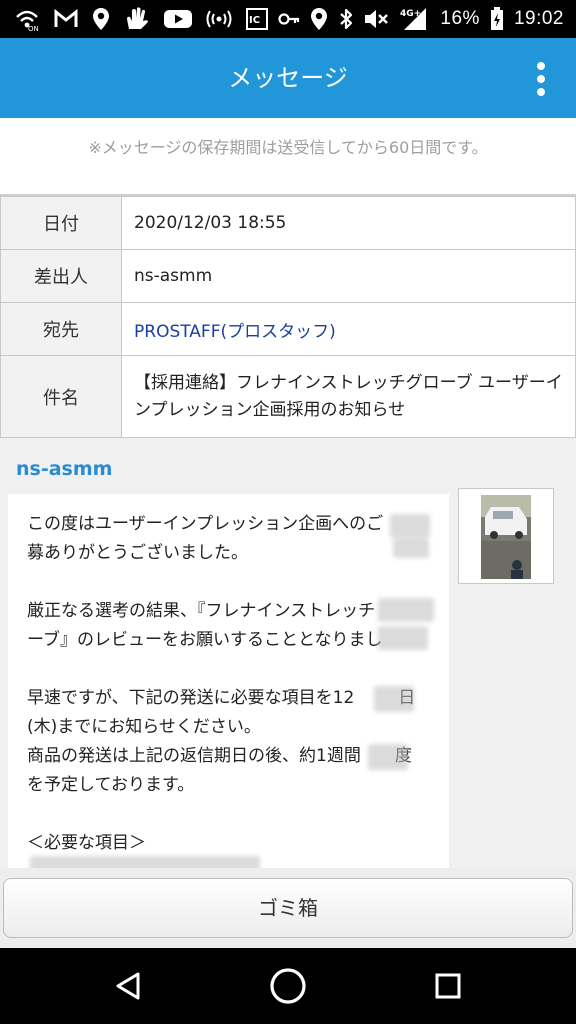  What do you see at coordinates (201, 611) in the screenshot?
I see `message-line: 厳正なる選考の結果、『フレナインストレッチ` at bounding box center [201, 611].